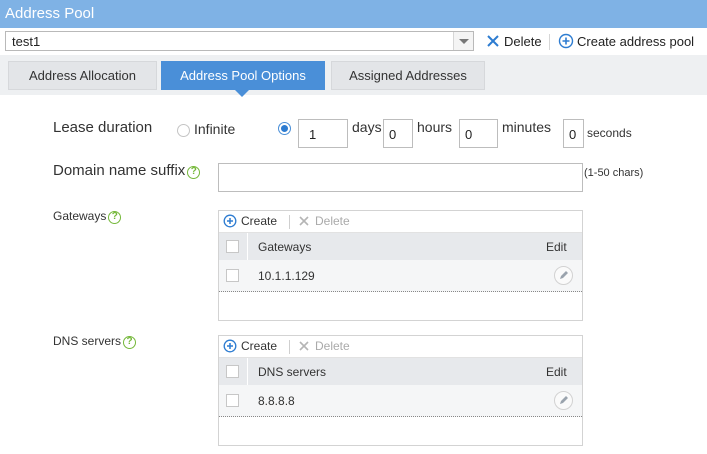 The width and height of the screenshot is (707, 454). I want to click on domain-suffix-label: Domain name suffix, so click(119, 170).